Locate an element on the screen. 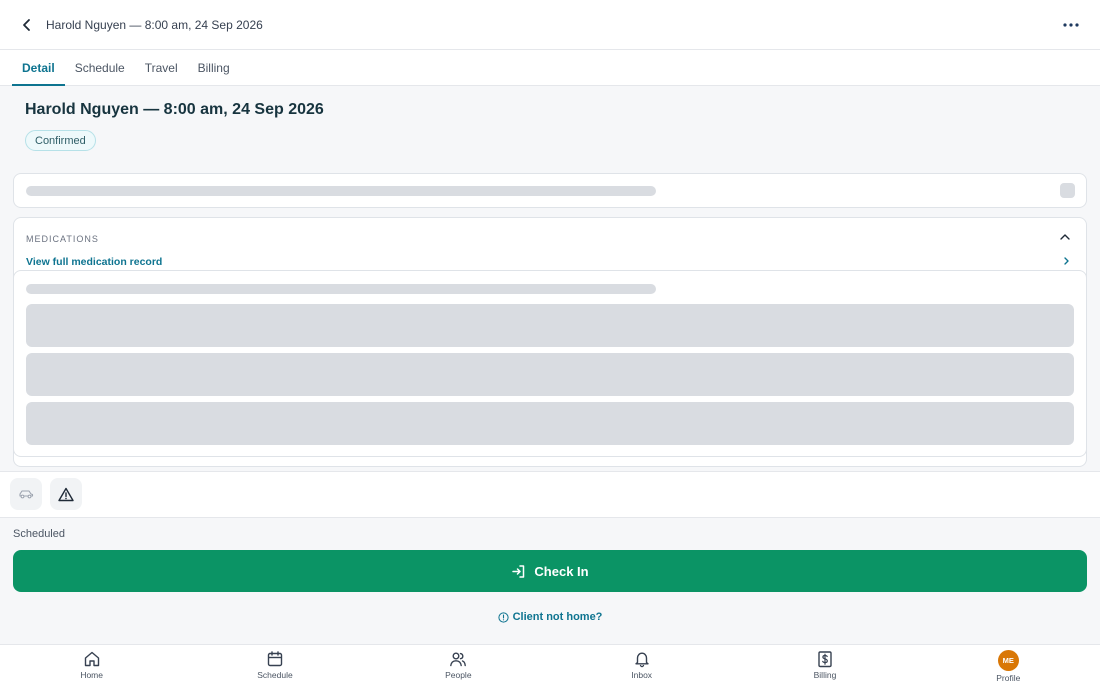 The width and height of the screenshot is (1100, 687). warning-icon is located at coordinates (66, 494).